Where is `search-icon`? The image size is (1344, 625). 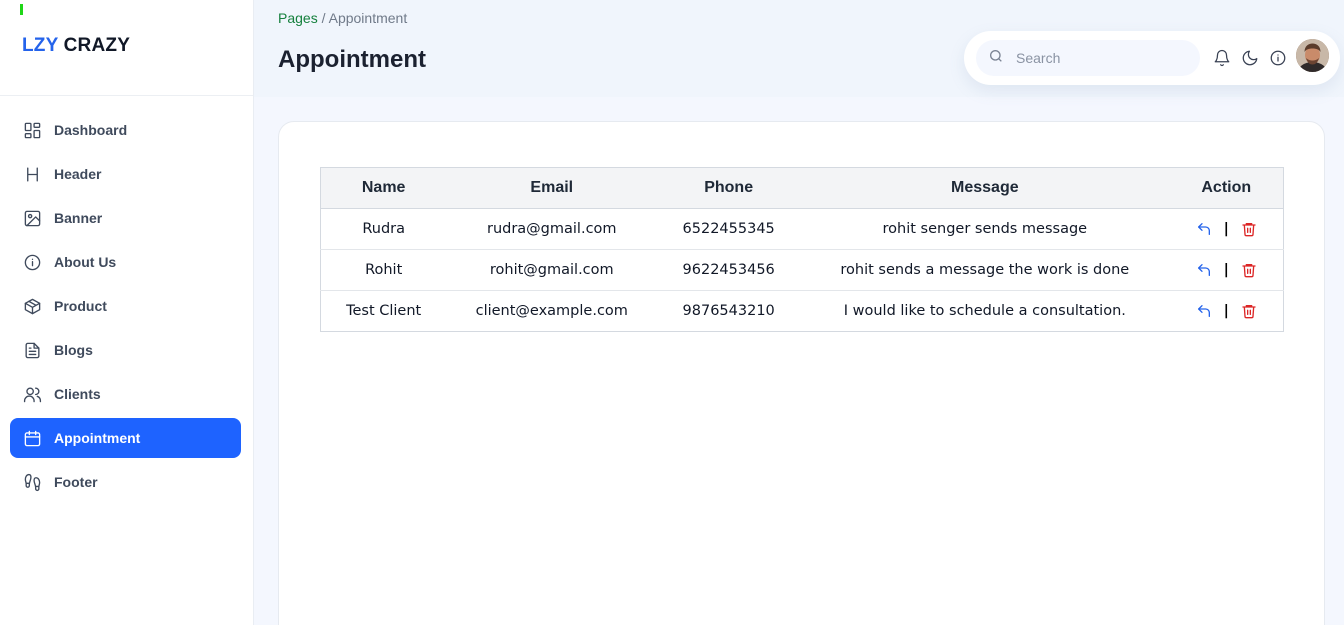 search-icon is located at coordinates (996, 58).